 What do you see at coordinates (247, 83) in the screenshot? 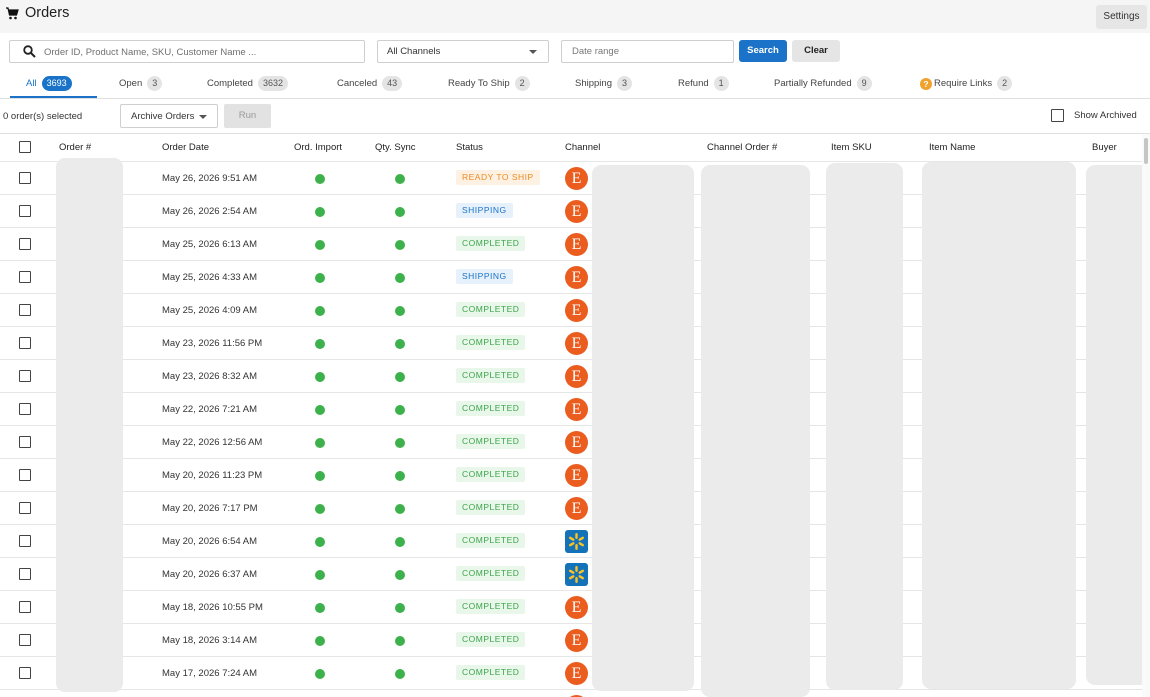
I see `tab-completed: Completed 3632` at bounding box center [247, 83].